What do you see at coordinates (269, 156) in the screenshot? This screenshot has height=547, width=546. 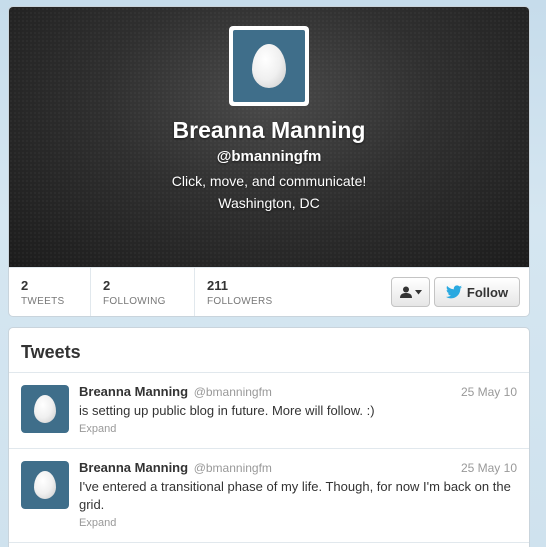 I see `profile-handle: @bmanningfm` at bounding box center [269, 156].